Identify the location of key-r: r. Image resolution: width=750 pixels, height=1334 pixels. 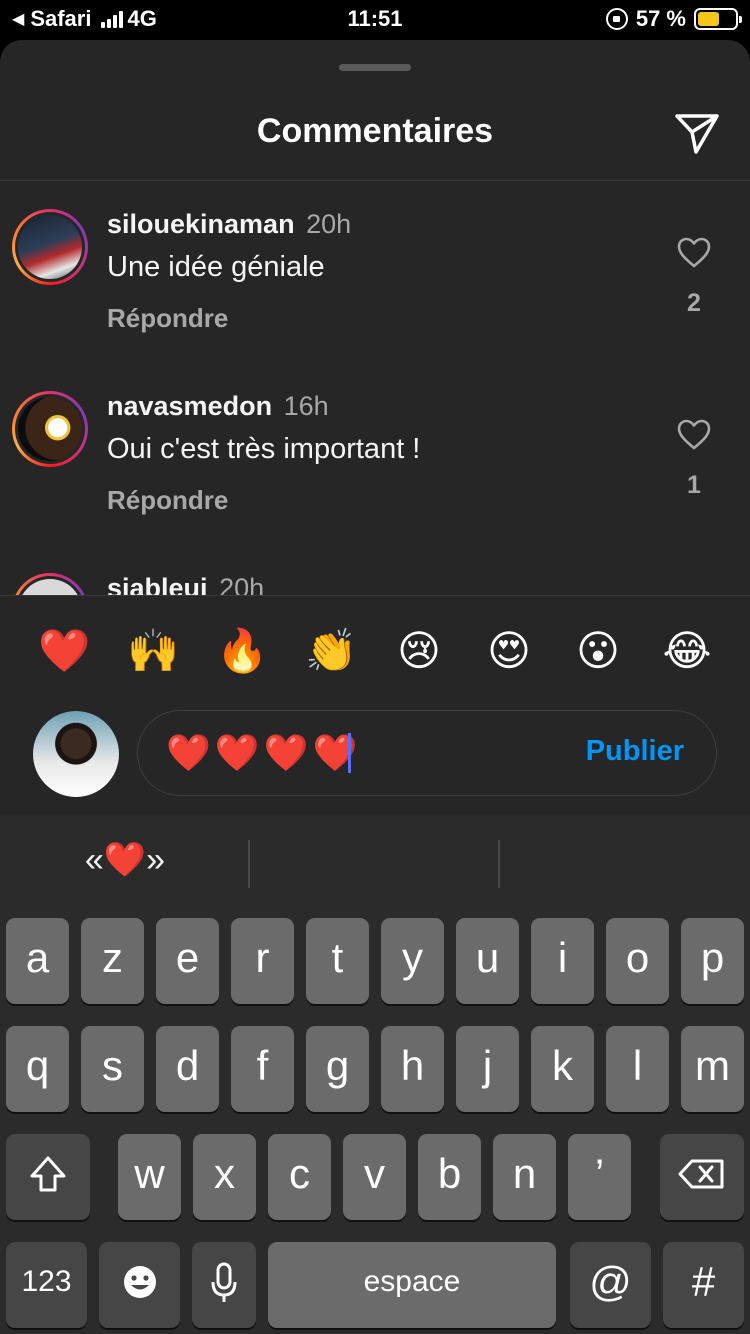
(262, 961).